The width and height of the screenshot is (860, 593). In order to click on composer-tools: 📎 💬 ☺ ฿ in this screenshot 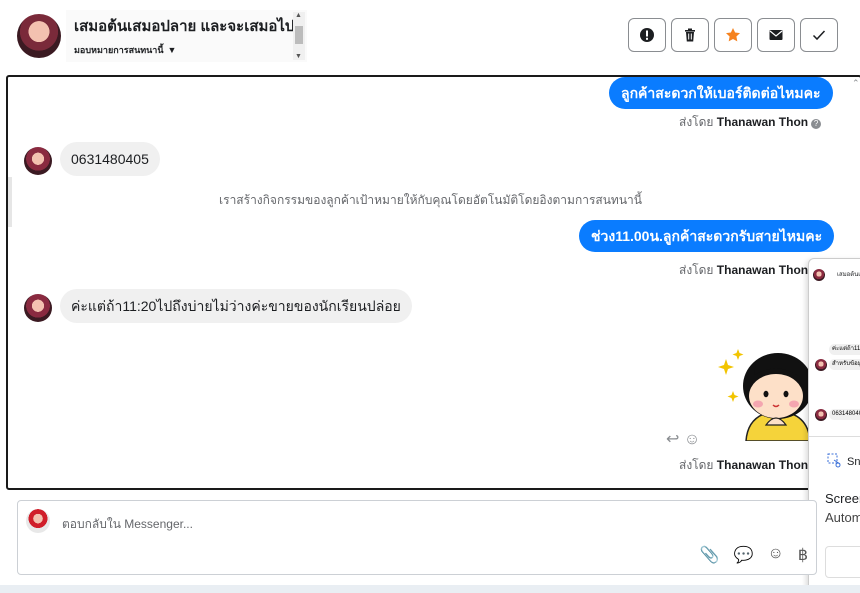, I will do `click(754, 555)`.